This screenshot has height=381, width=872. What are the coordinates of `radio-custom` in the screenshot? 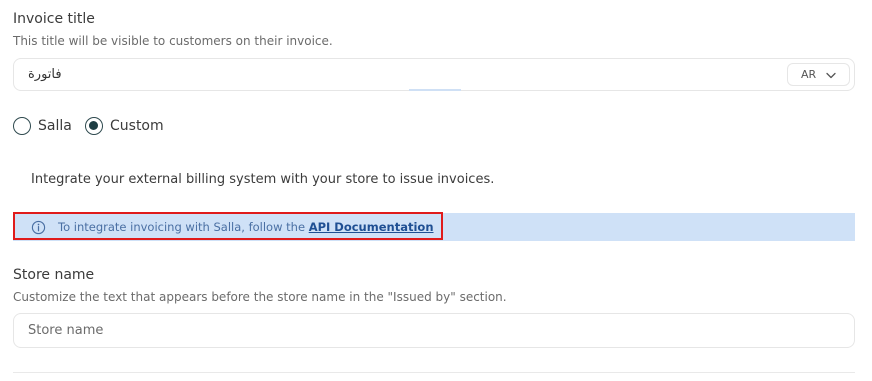 It's located at (94, 126).